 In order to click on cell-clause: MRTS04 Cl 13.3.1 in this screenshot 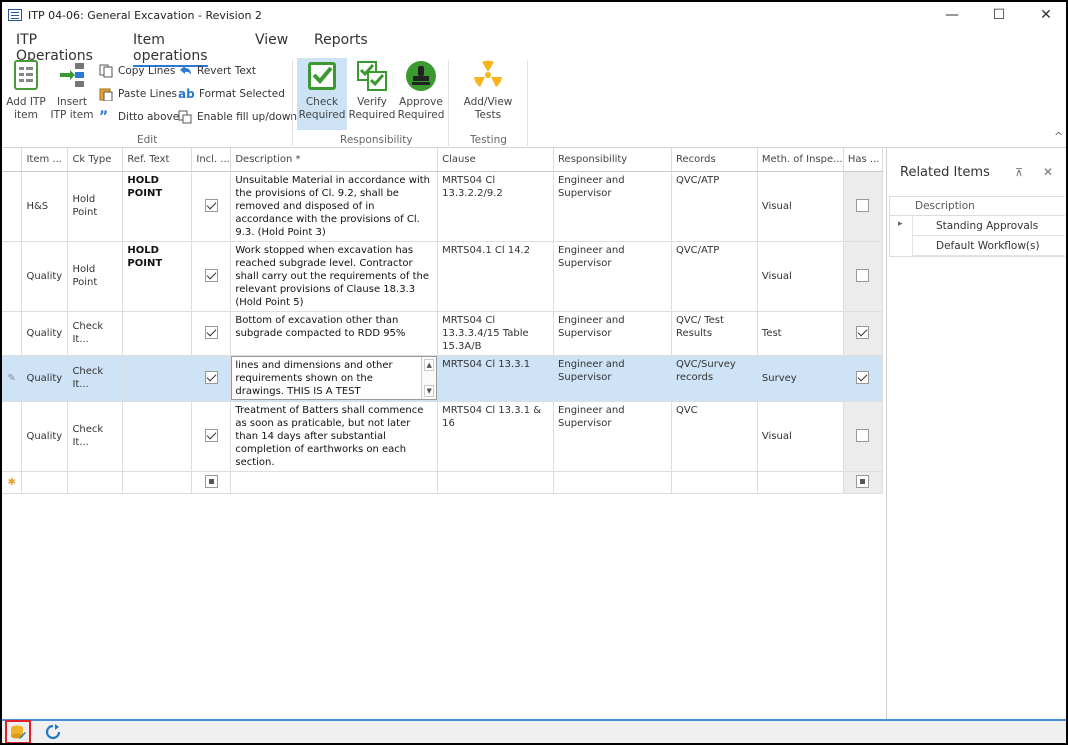, I will do `click(496, 378)`.